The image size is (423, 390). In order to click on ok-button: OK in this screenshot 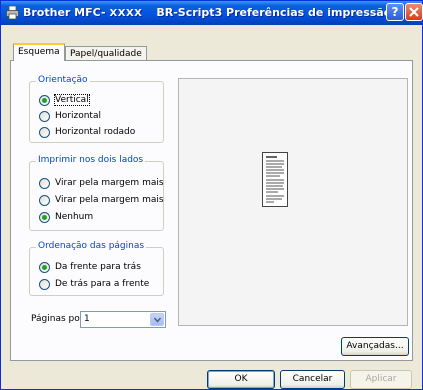, I will do `click(241, 379)`.